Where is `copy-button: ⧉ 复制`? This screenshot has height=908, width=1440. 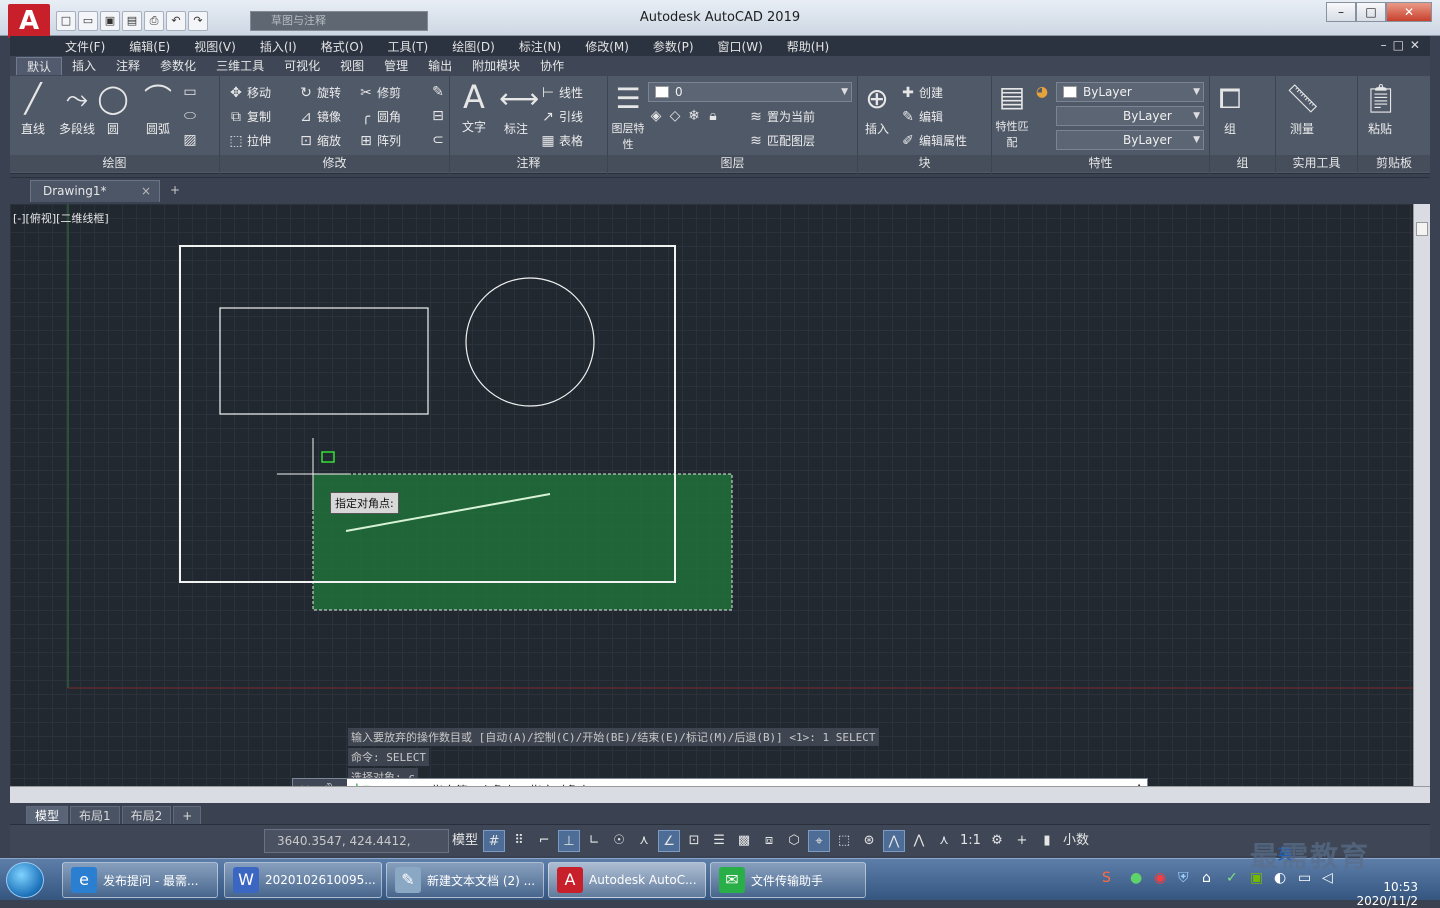
copy-button: ⧉ 复制 is located at coordinates (249, 116).